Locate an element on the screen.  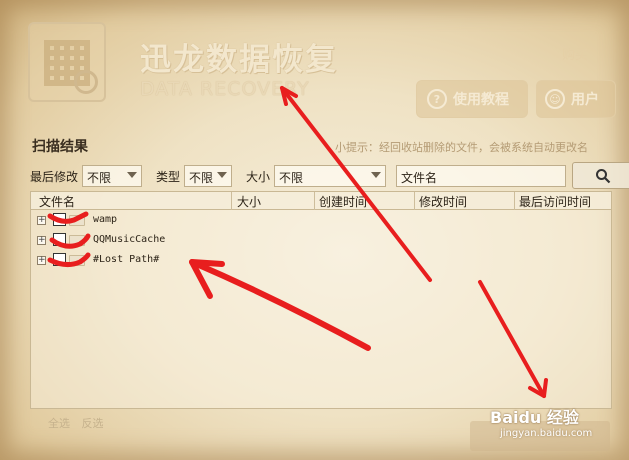
type-select: 不限 is located at coordinates (208, 176).